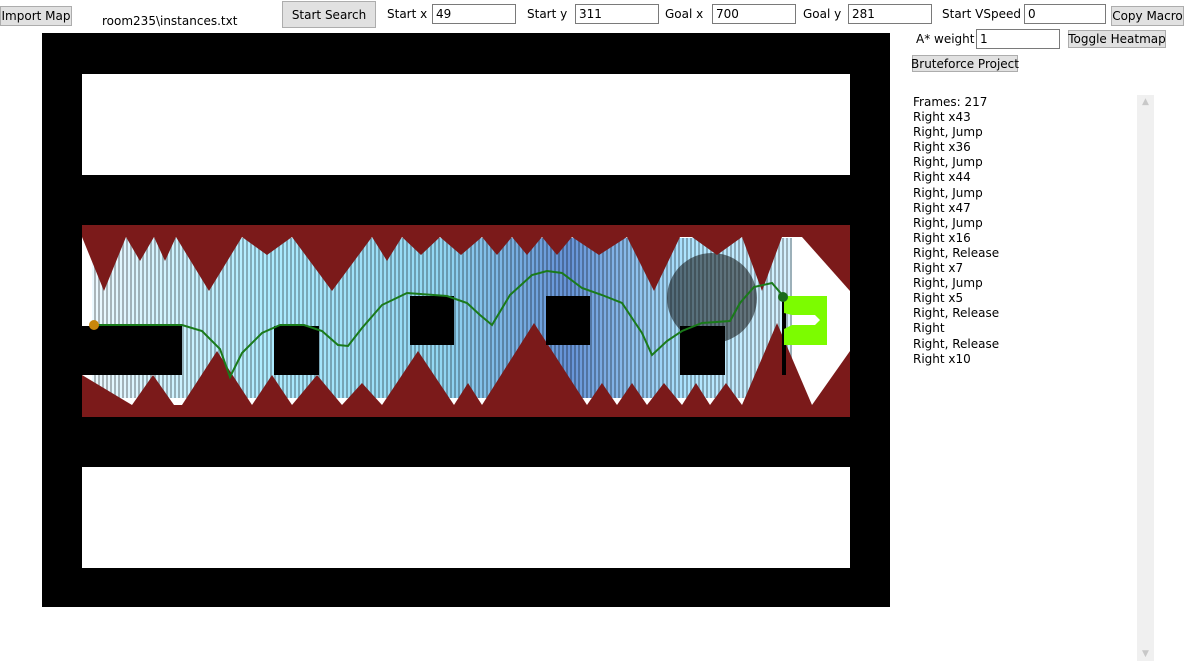 This screenshot has width=1184, height=661. I want to click on start-y-label: Start y, so click(547, 14).